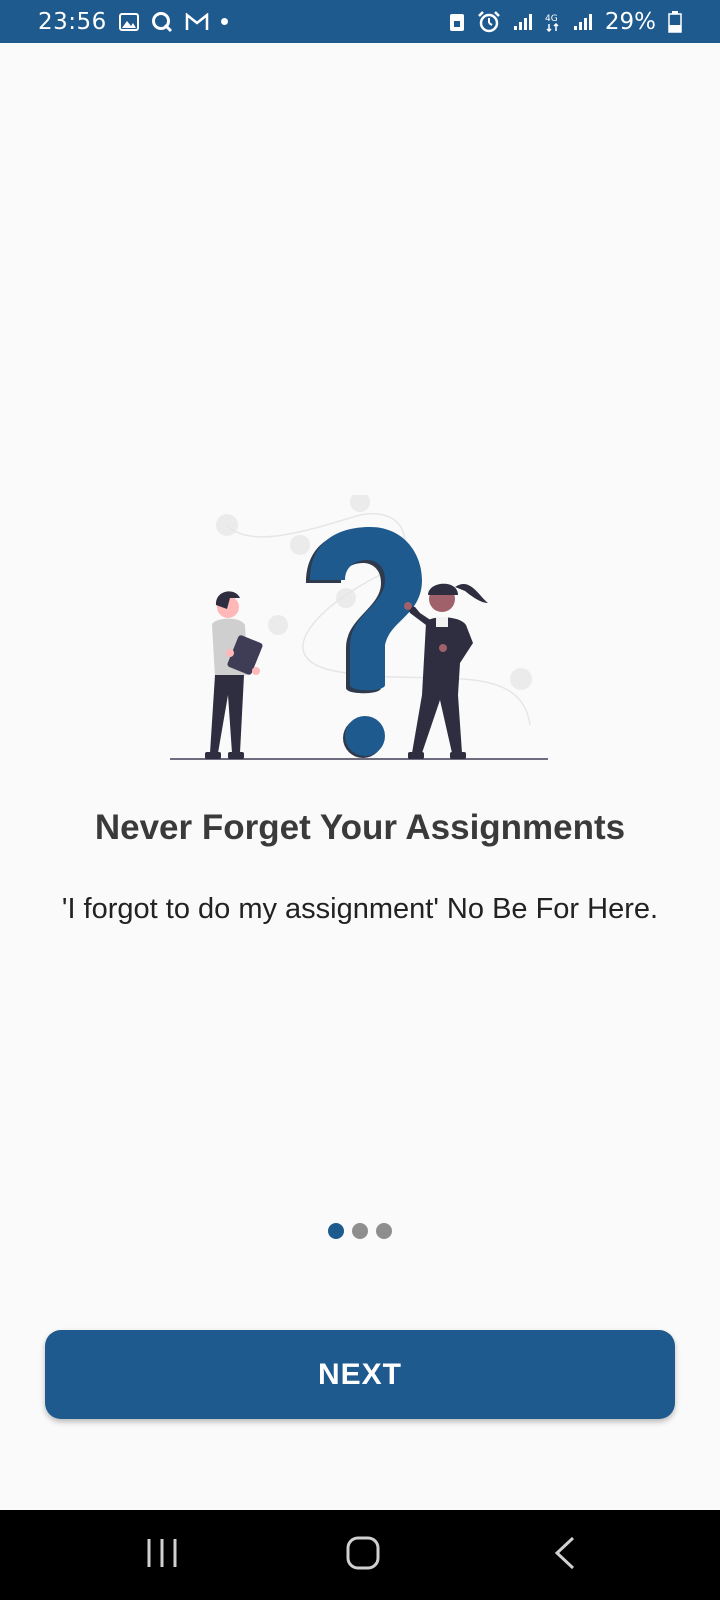 This screenshot has width=720, height=1600. What do you see at coordinates (336, 1231) in the screenshot?
I see `page-dot-active` at bounding box center [336, 1231].